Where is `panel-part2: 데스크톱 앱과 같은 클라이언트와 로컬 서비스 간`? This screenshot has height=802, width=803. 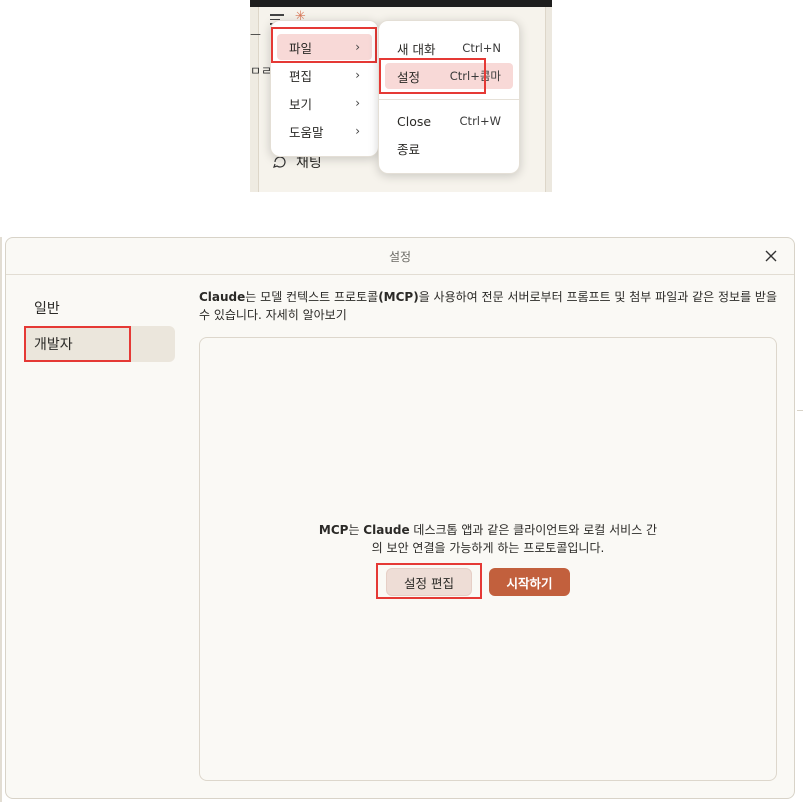
panel-part2: 데스크톱 앱과 같은 클라이언트와 로컬 서비스 간 is located at coordinates (533, 530).